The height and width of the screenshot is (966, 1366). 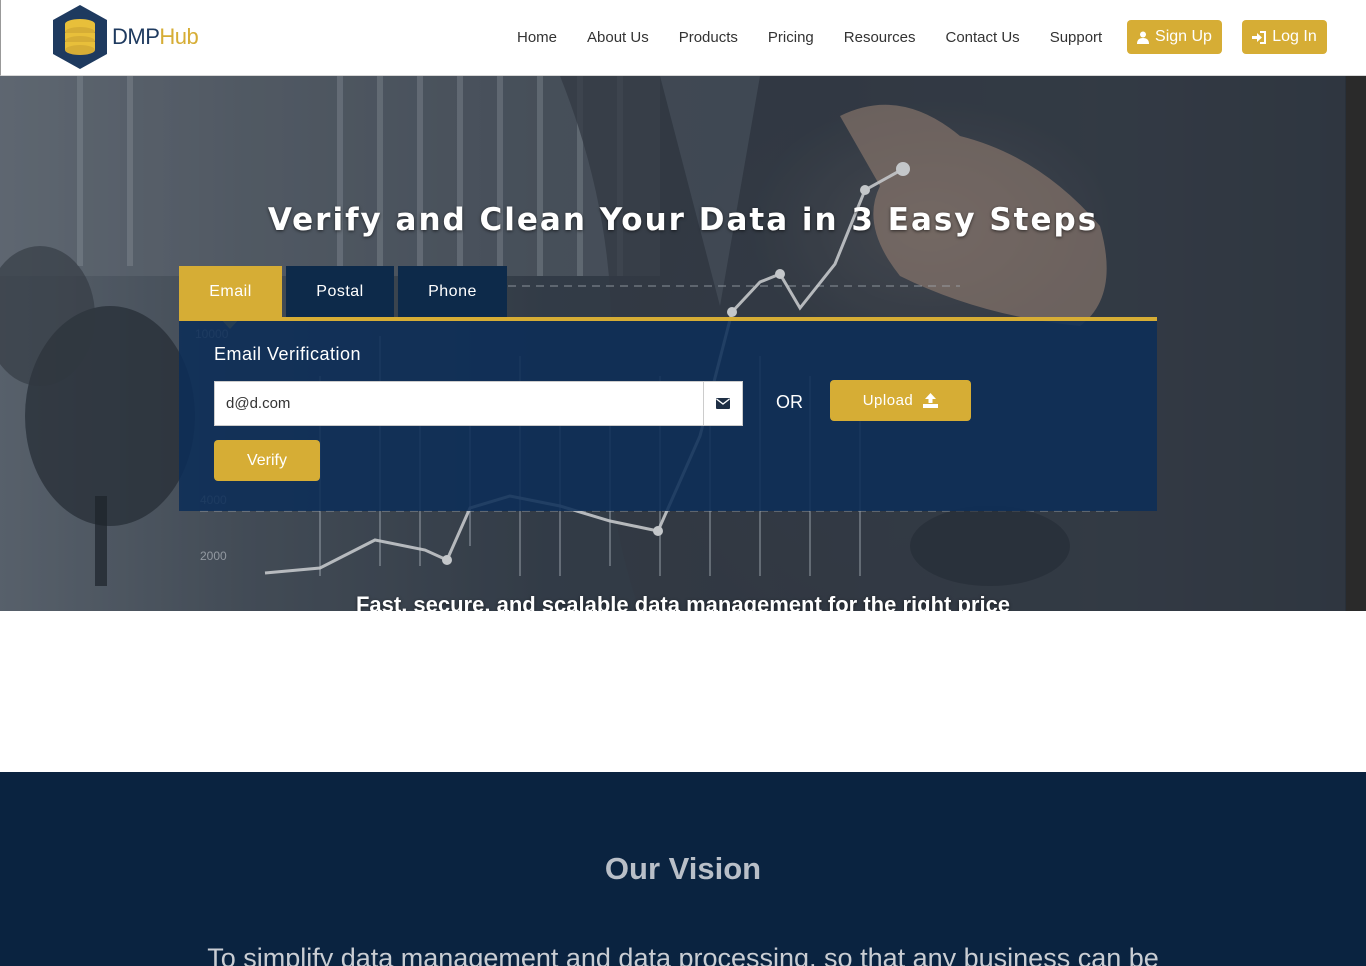 What do you see at coordinates (708, 38) in the screenshot?
I see `nav-products: Products` at bounding box center [708, 38].